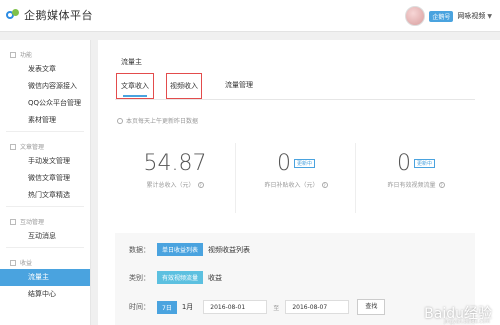 This screenshot has width=500, height=325. Describe the element at coordinates (489, 16) in the screenshot. I see `chevron-down-icon: ▼` at that location.